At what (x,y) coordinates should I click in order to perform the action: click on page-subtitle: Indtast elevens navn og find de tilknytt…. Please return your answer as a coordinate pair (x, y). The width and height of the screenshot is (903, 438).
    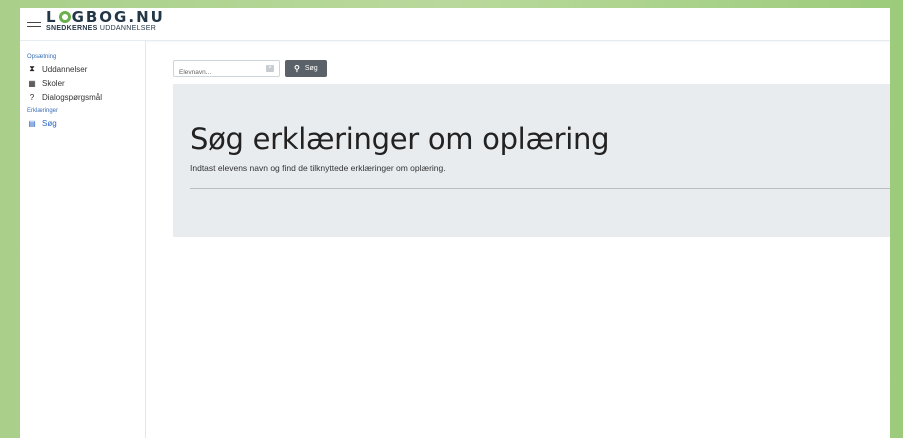
    Looking at the image, I should click on (318, 168).